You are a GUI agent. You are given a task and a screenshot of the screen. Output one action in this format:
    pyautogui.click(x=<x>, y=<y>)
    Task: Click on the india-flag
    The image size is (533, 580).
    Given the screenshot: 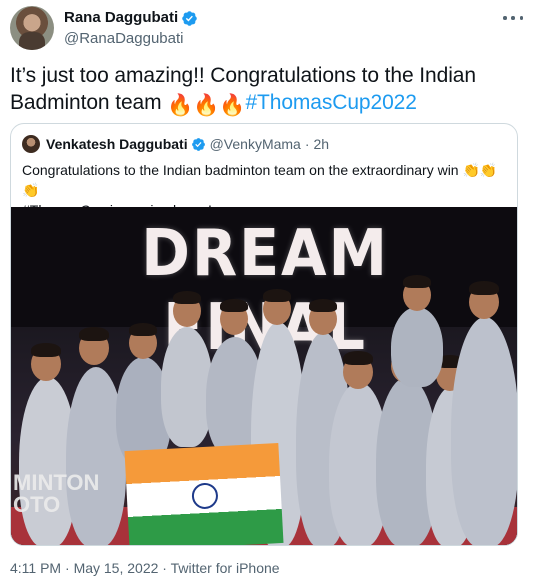 What is the action you would take?
    pyautogui.click(x=204, y=494)
    